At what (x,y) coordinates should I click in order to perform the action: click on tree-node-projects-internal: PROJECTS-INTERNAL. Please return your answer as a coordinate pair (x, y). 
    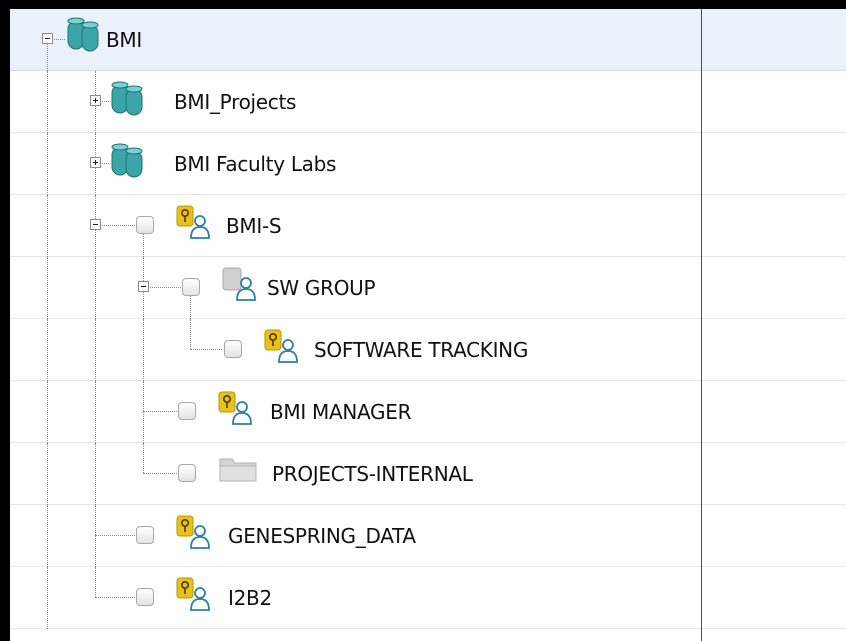
    Looking at the image, I should click on (428, 474).